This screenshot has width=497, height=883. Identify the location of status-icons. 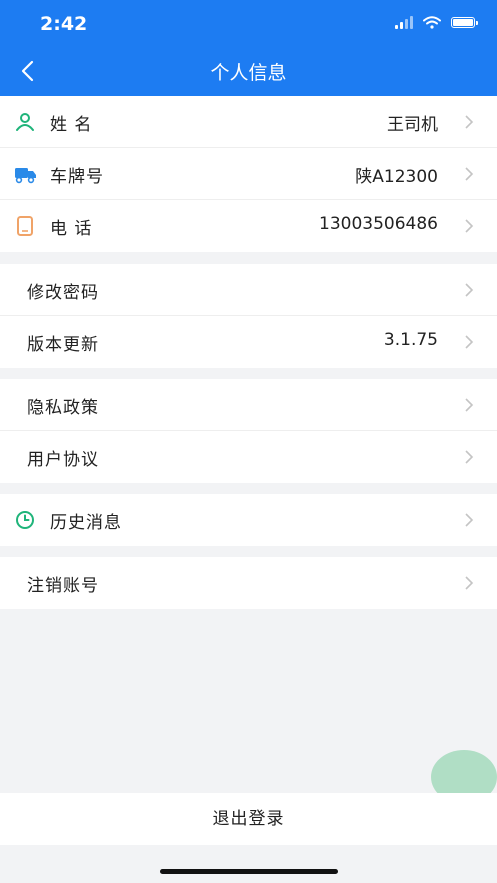
(436, 22).